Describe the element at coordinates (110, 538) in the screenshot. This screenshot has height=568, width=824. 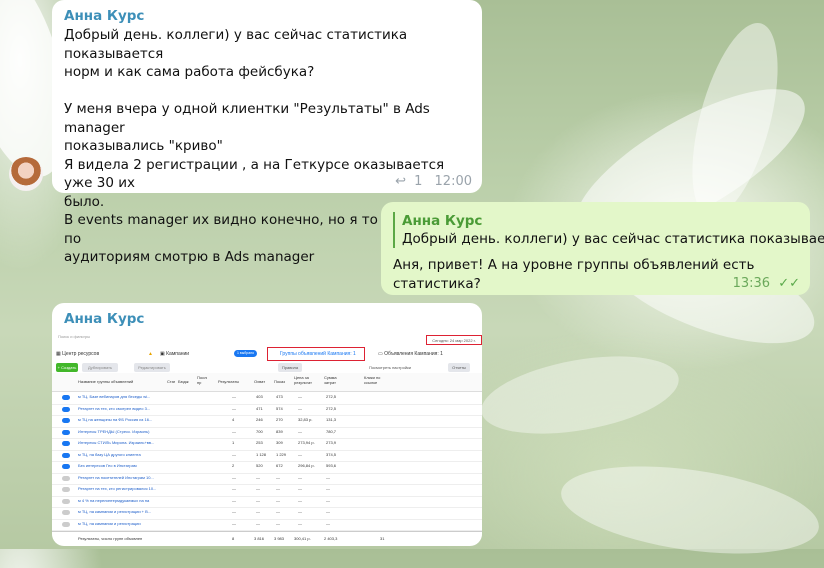
I see `footer-label: Результаты, число групп объявлен` at that location.